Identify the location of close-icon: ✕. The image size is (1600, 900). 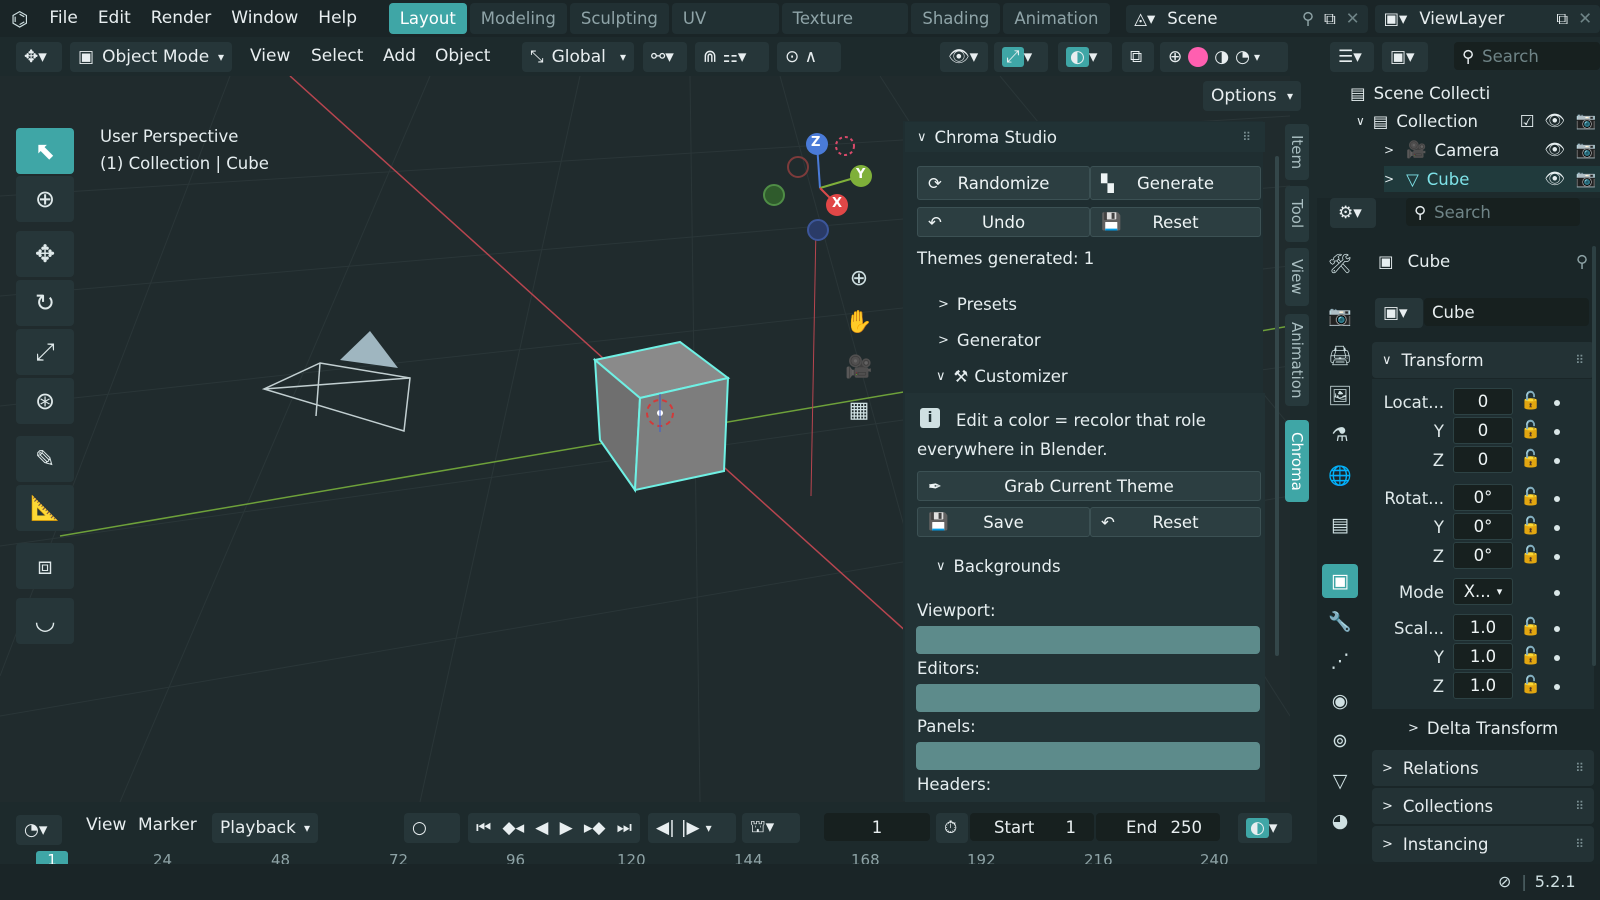
(1353, 18).